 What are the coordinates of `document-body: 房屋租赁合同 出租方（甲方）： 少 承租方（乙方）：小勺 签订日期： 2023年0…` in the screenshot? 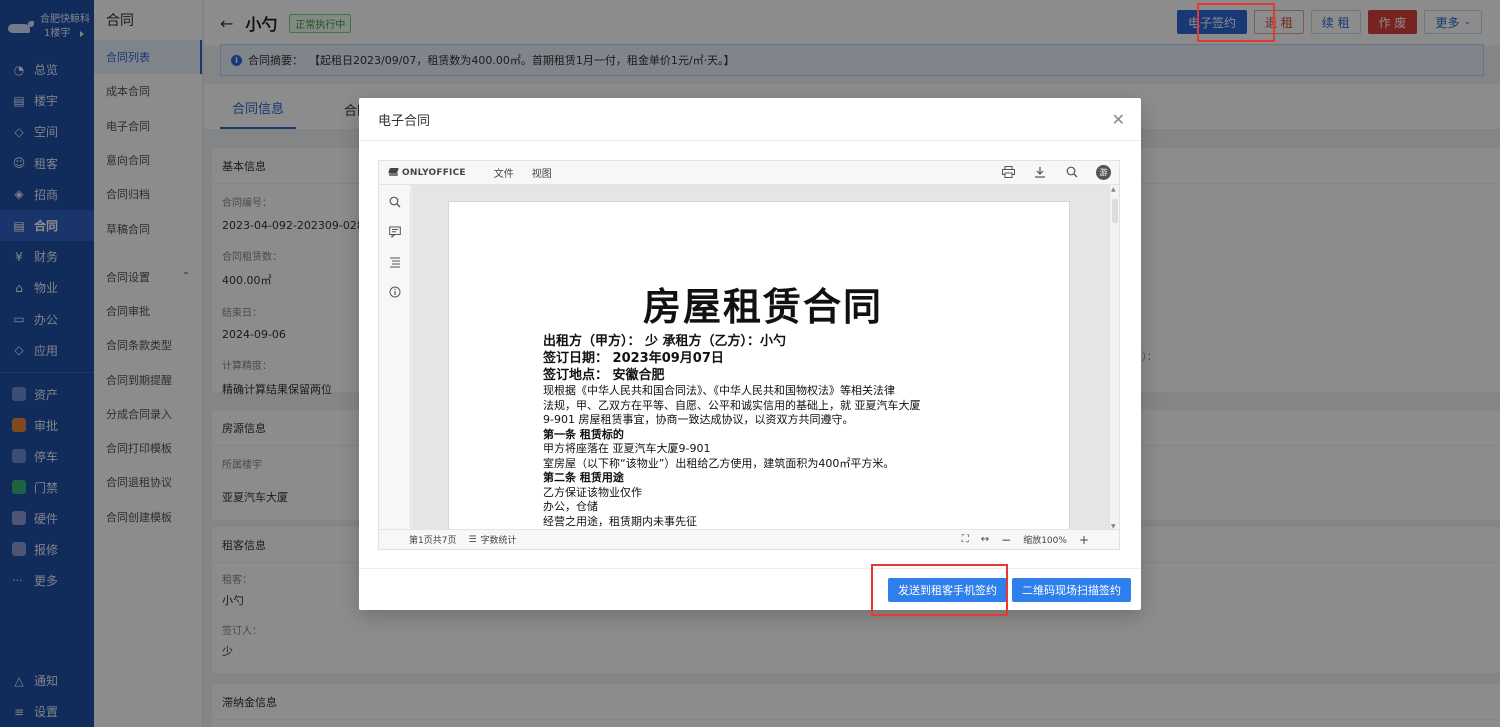 It's located at (763, 403).